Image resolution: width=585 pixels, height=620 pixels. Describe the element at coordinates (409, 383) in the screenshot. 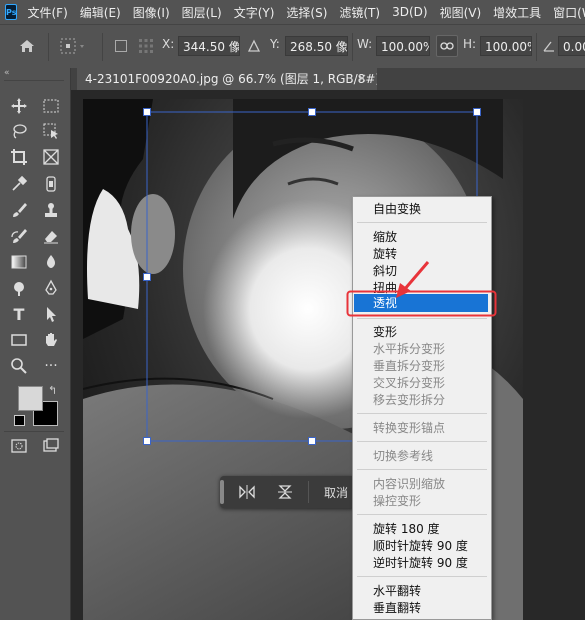

I see `menu-item-split-cross: 交叉拆分变形` at that location.